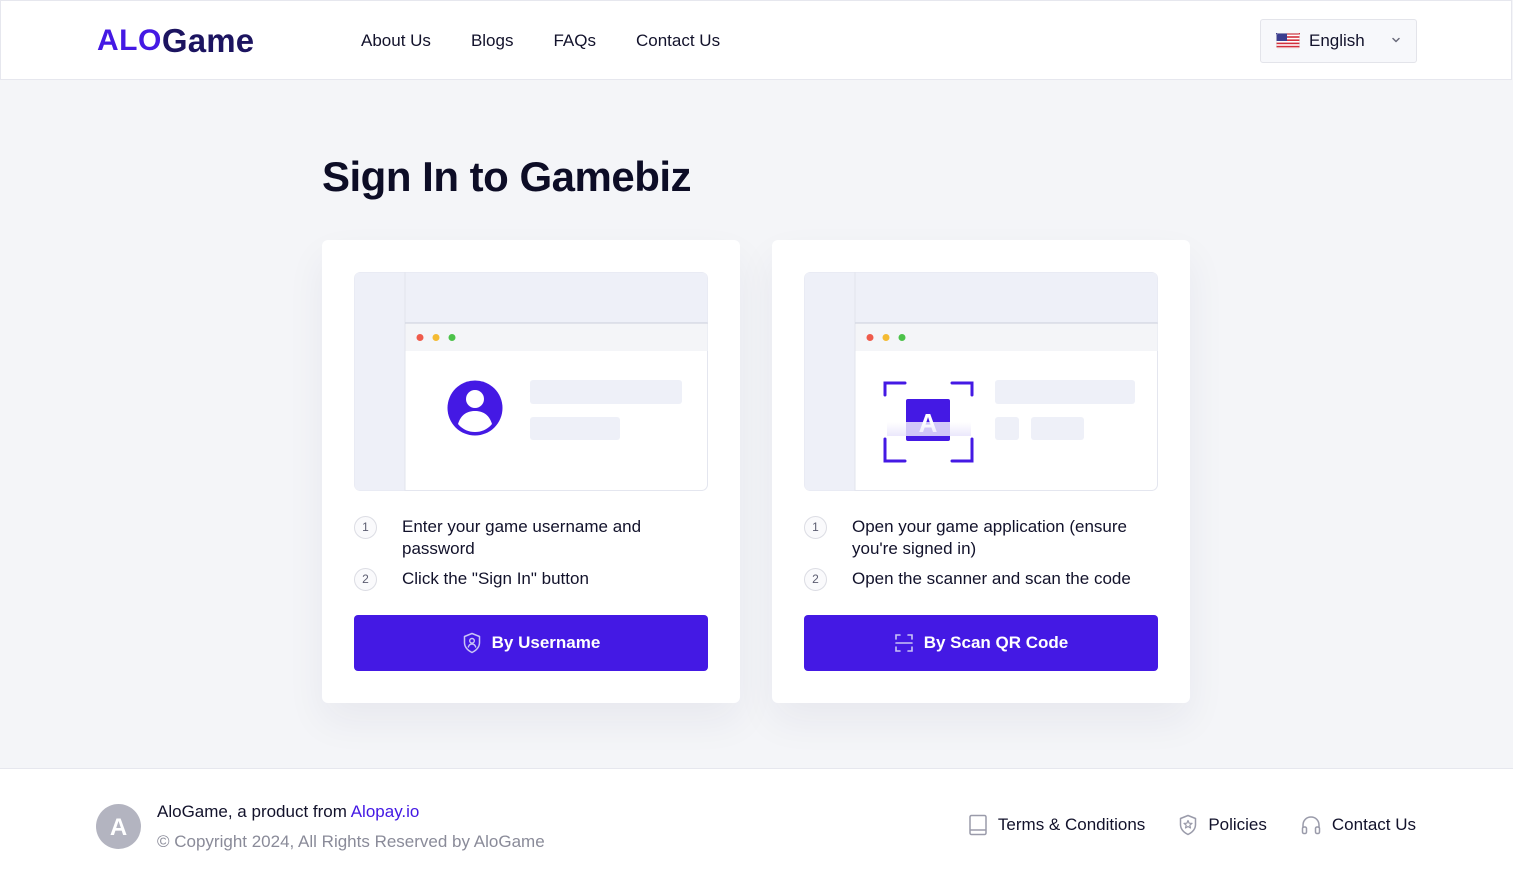  Describe the element at coordinates (678, 41) in the screenshot. I see `nav-contact-us: Contact Us` at that location.